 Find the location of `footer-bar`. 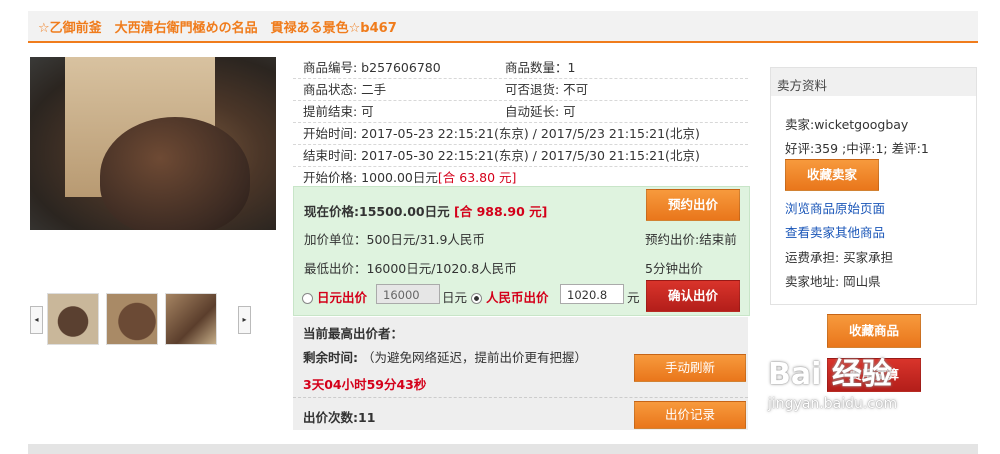

footer-bar is located at coordinates (503, 449).